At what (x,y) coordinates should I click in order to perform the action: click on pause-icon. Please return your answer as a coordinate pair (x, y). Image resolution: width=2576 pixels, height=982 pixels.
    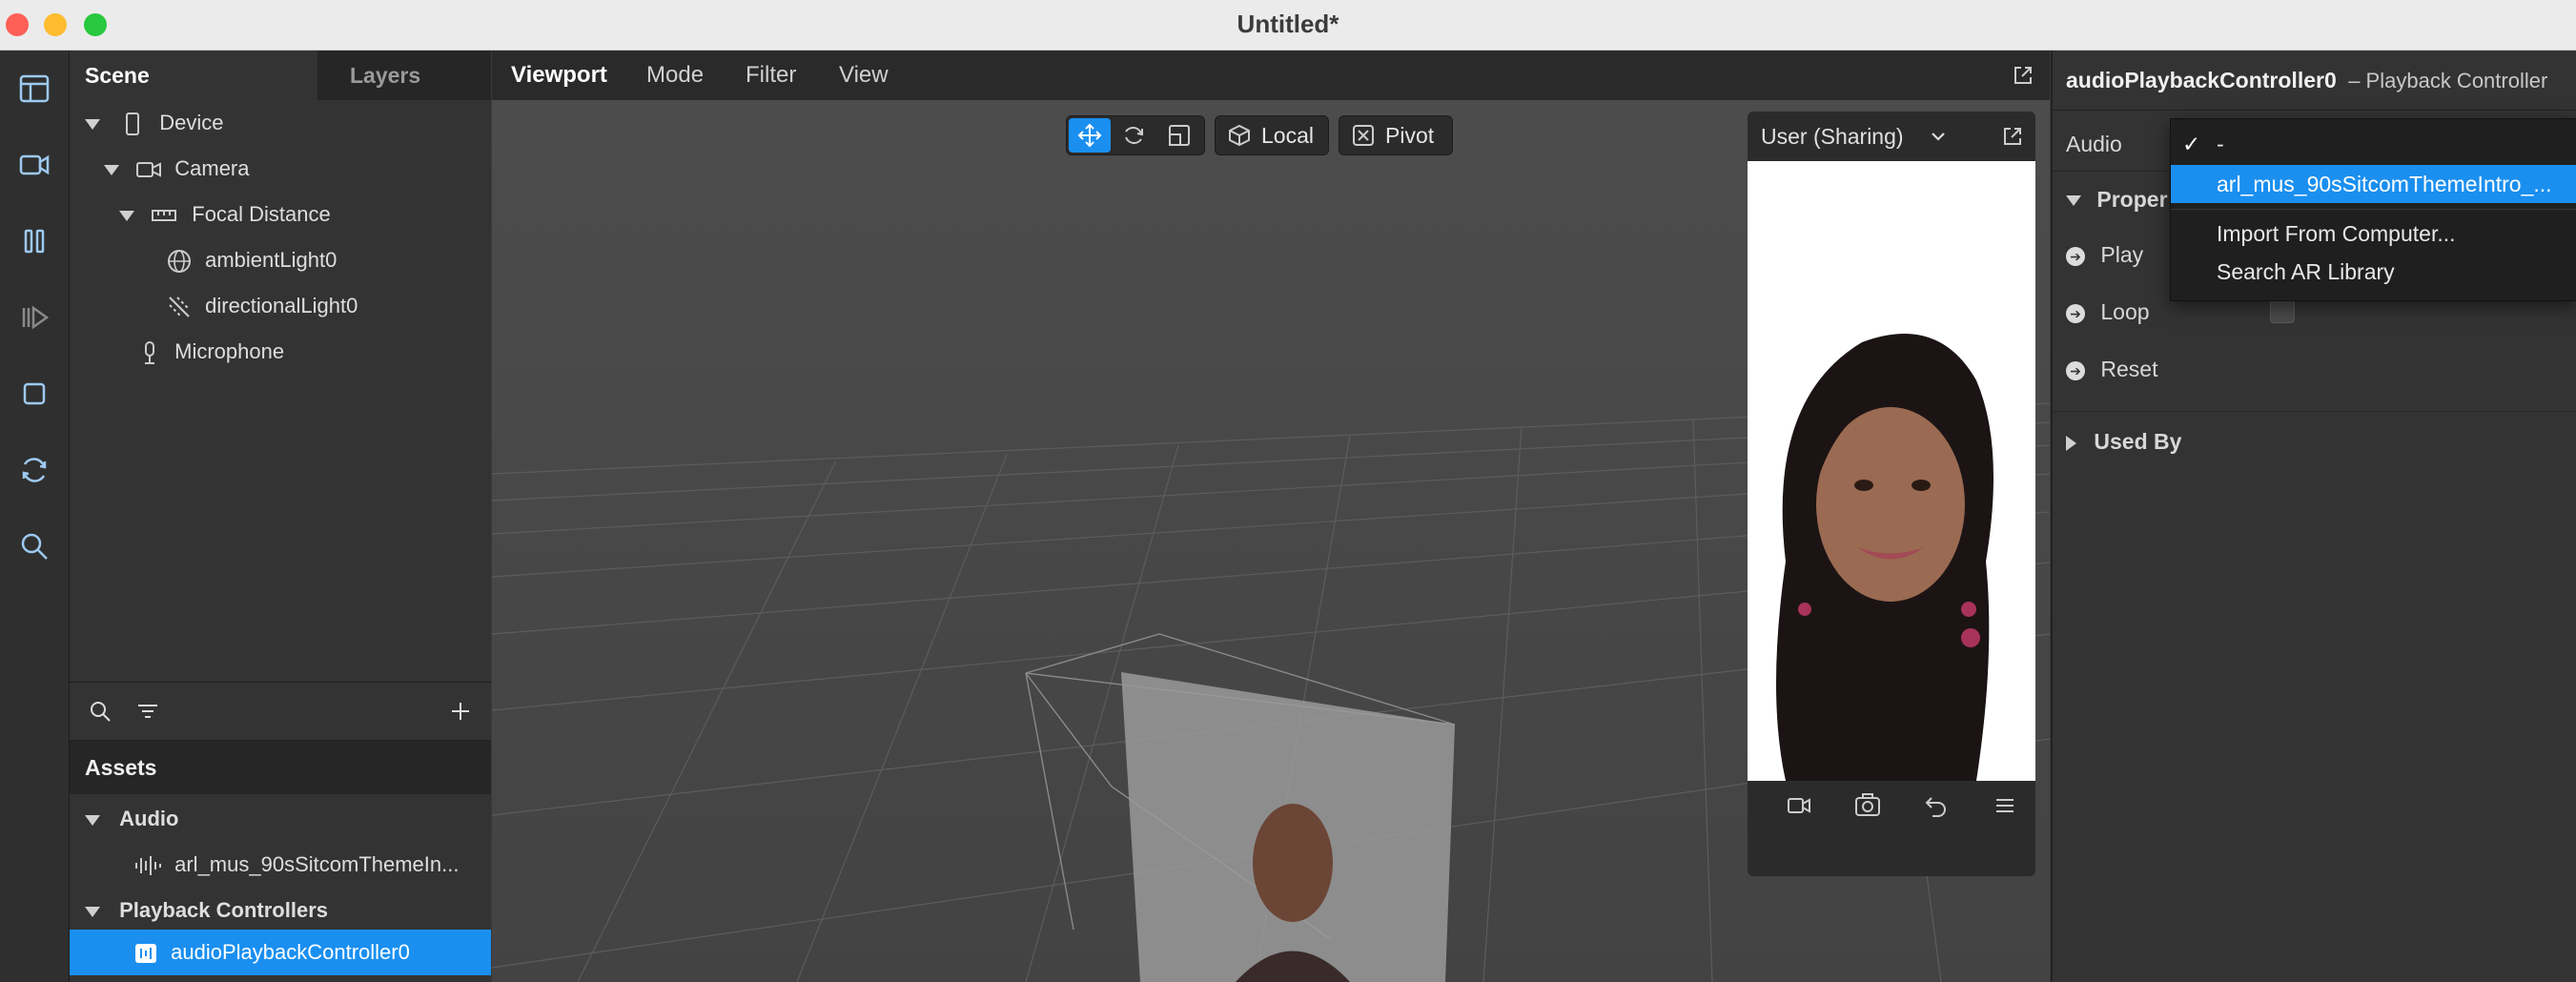
    Looking at the image, I should click on (35, 242).